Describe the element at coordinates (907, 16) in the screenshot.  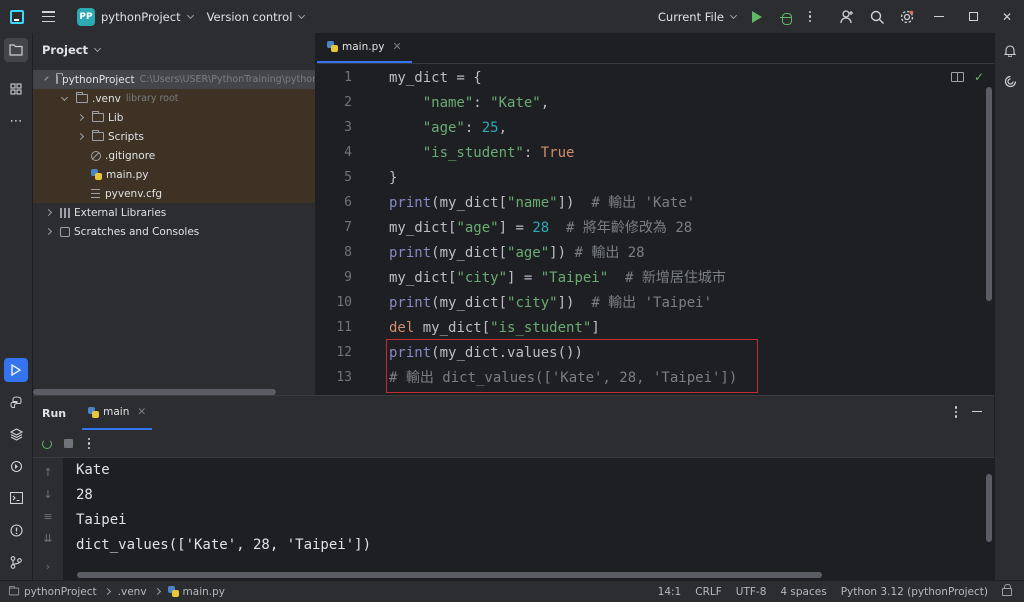
I see `settings-gear-icon` at that location.